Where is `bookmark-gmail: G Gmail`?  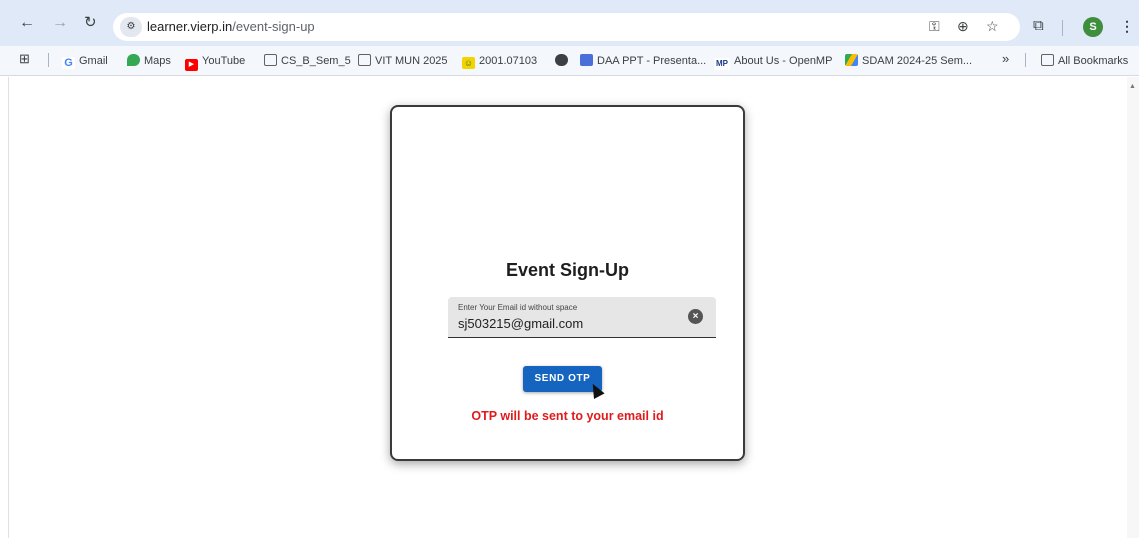
bookmark-gmail: G Gmail is located at coordinates (85, 61).